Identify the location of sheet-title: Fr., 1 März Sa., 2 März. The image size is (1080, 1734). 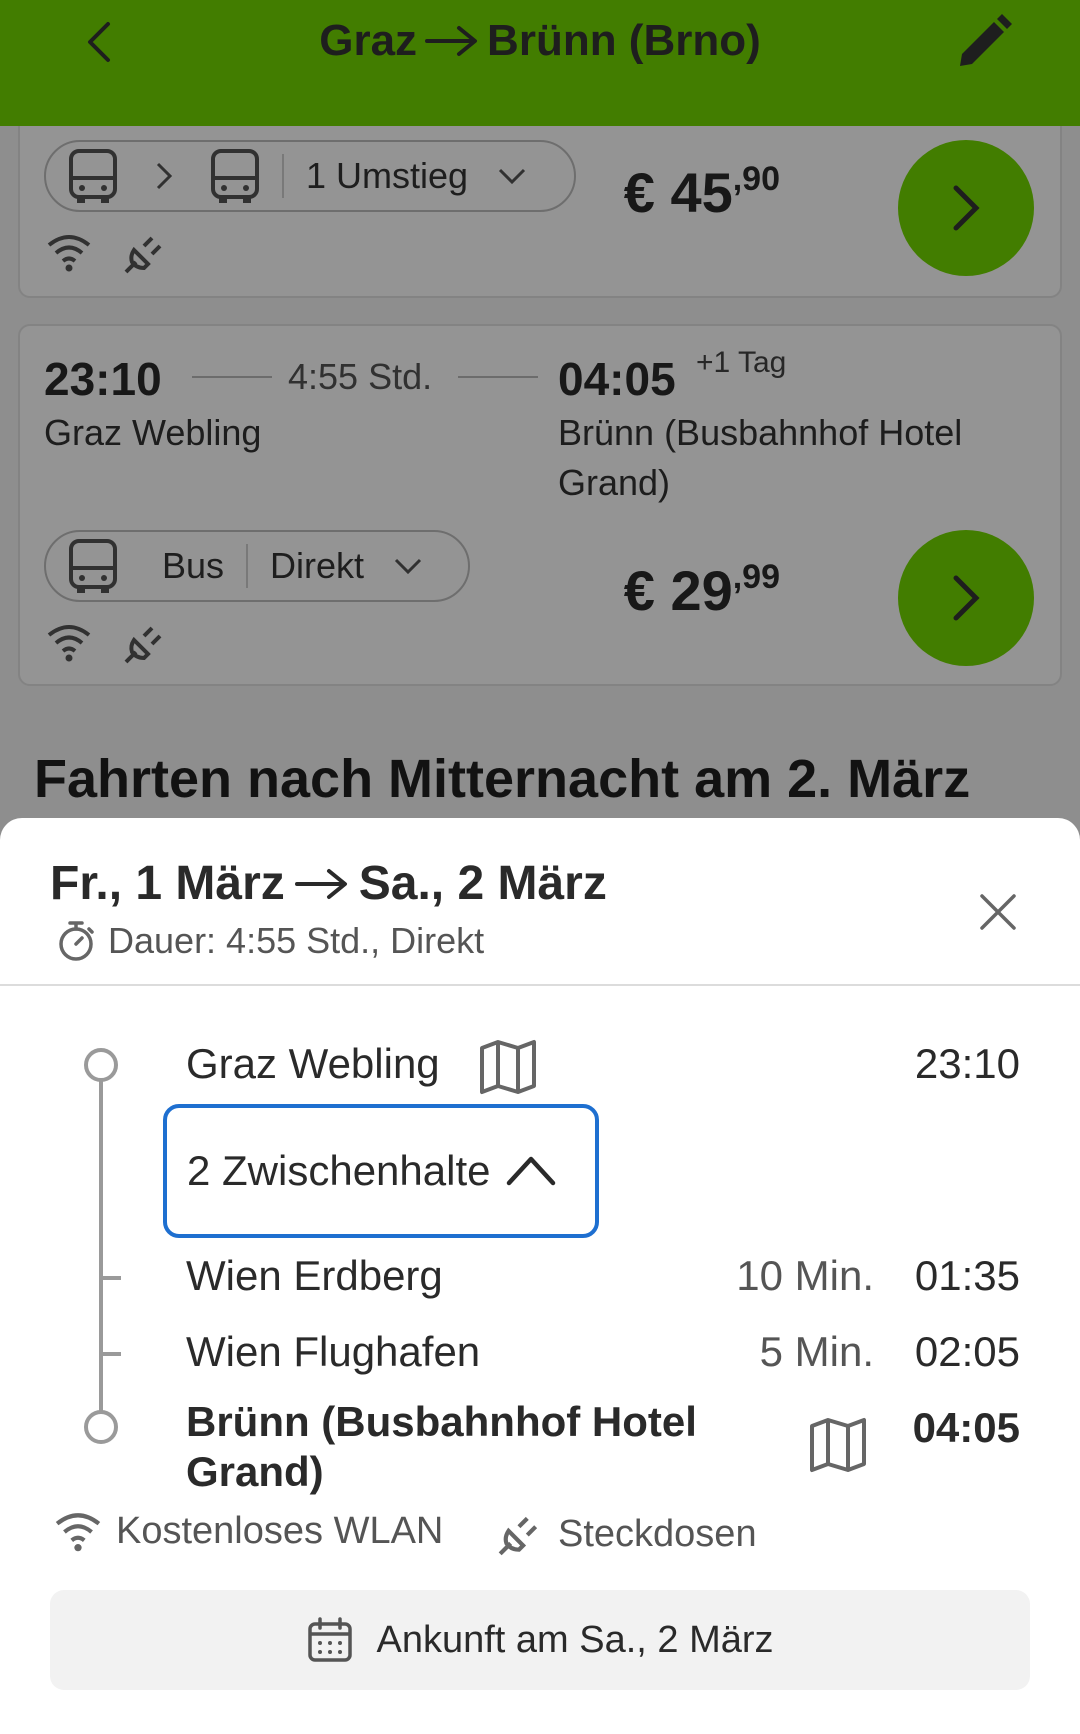
(328, 883).